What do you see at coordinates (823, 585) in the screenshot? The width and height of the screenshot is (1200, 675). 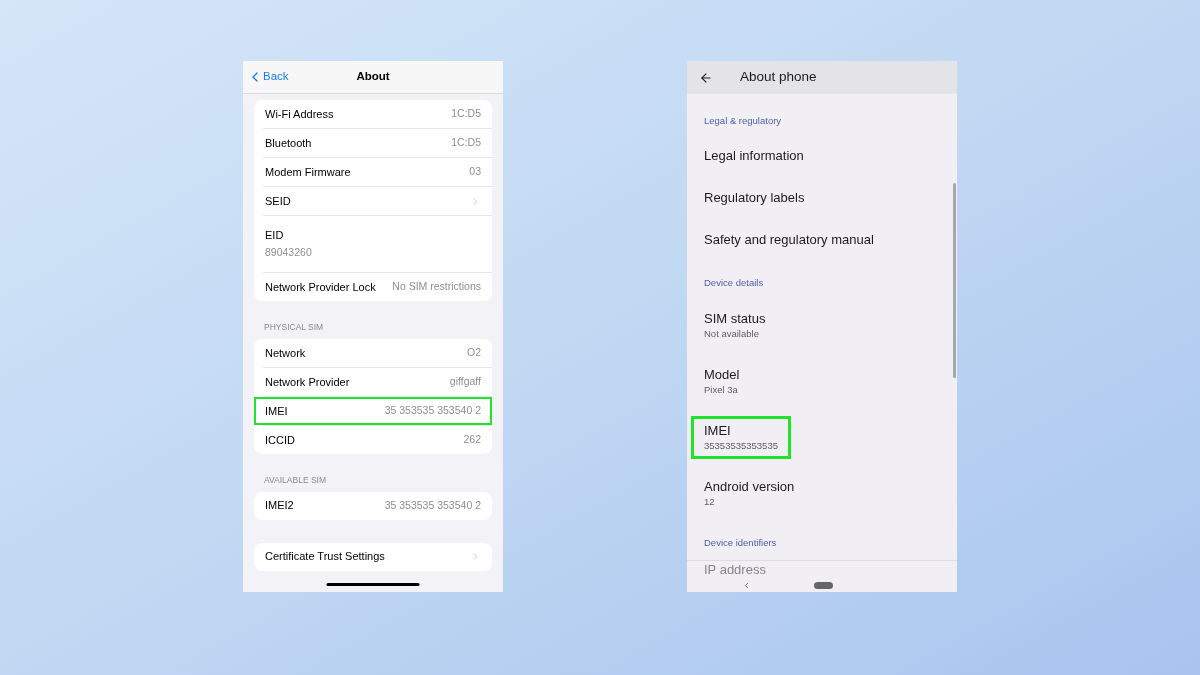 I see `home-handle` at bounding box center [823, 585].